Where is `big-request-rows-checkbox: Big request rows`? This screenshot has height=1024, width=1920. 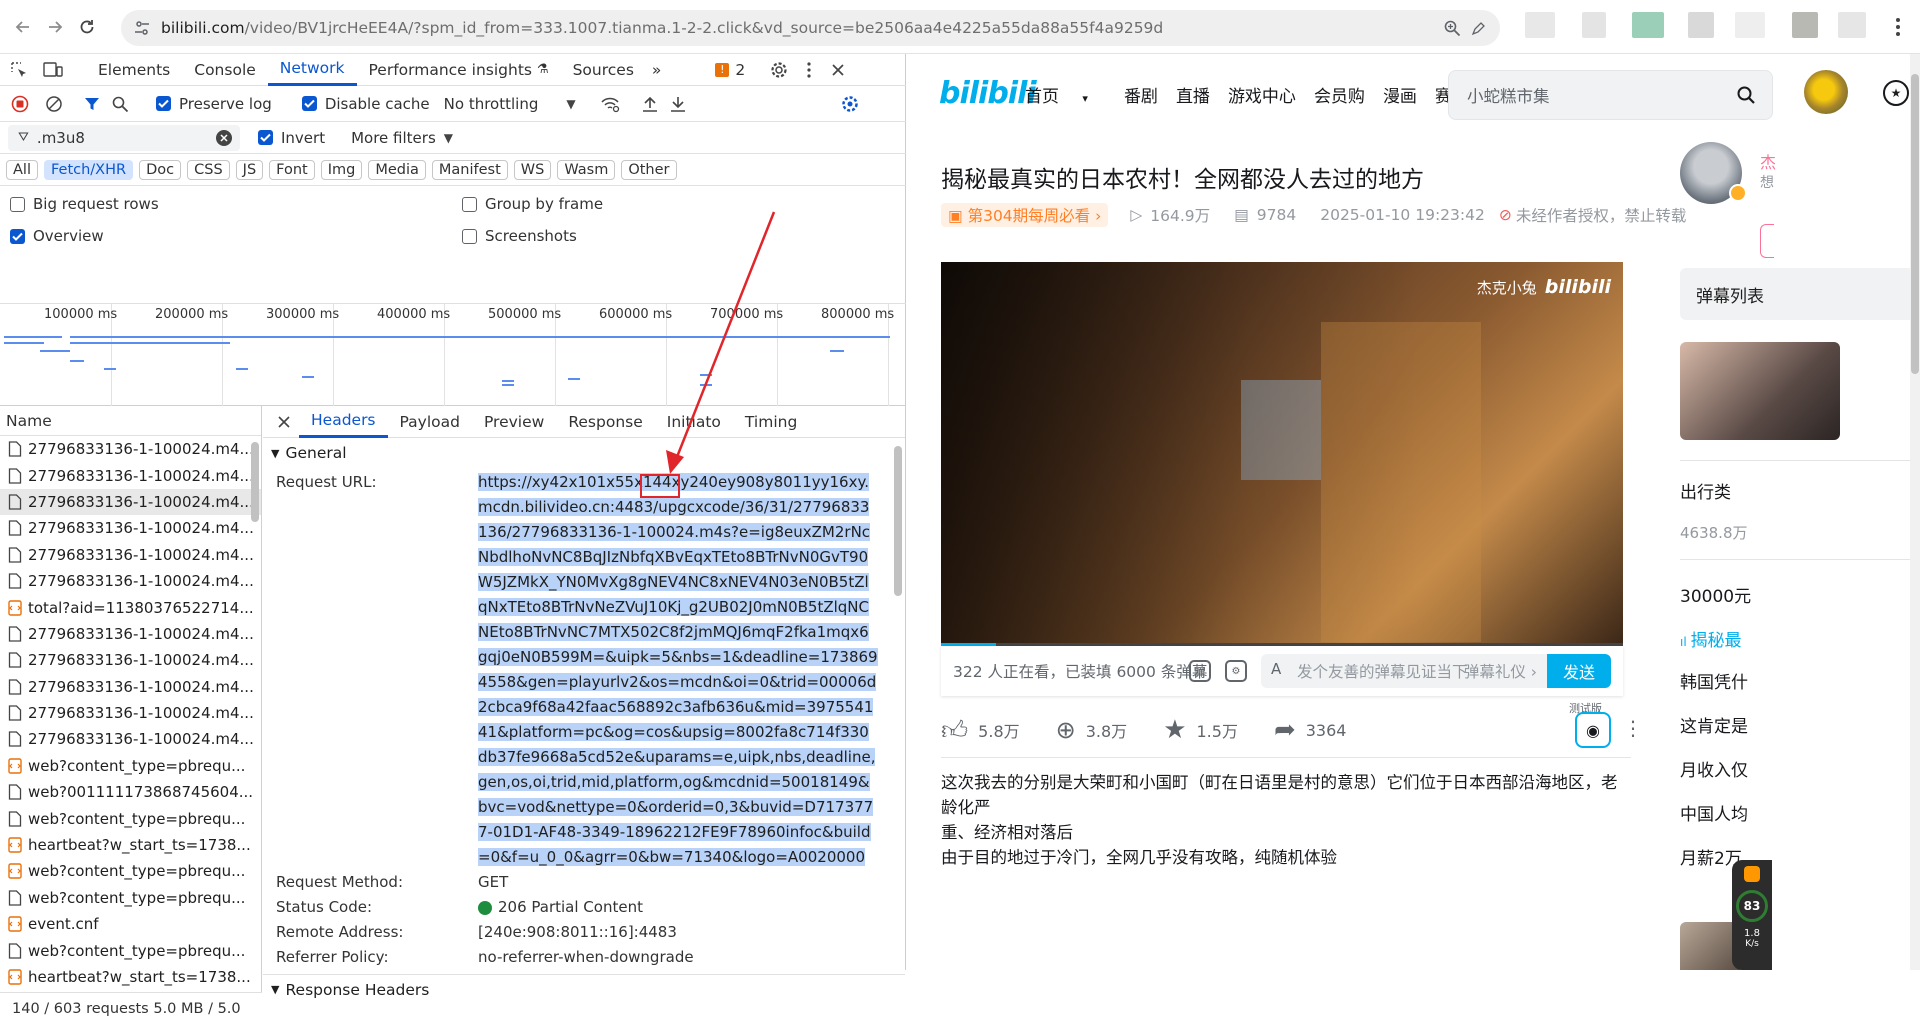 big-request-rows-checkbox: Big request rows is located at coordinates (84, 204).